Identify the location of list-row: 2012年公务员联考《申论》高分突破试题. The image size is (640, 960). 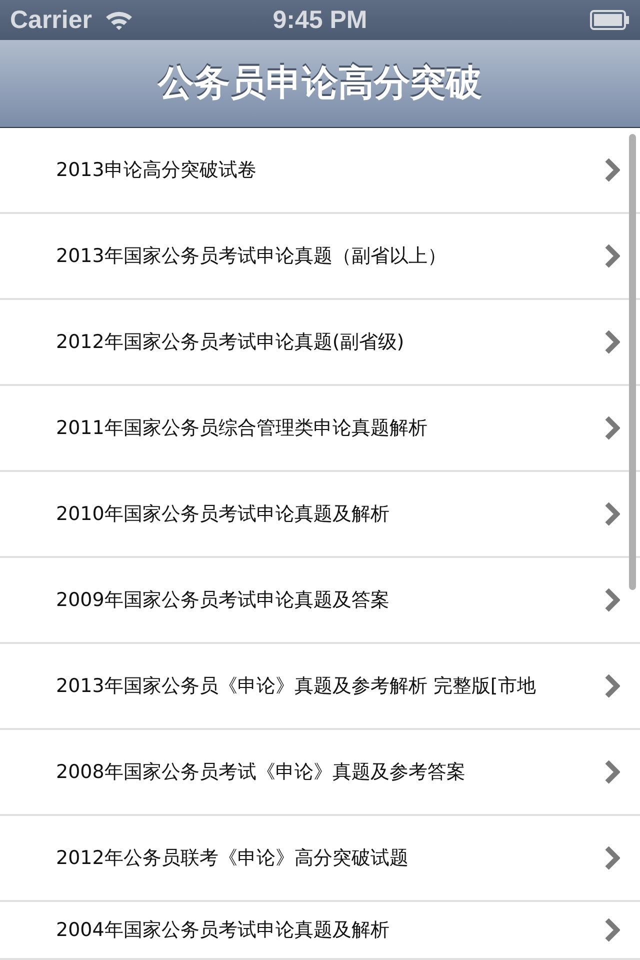
(320, 859).